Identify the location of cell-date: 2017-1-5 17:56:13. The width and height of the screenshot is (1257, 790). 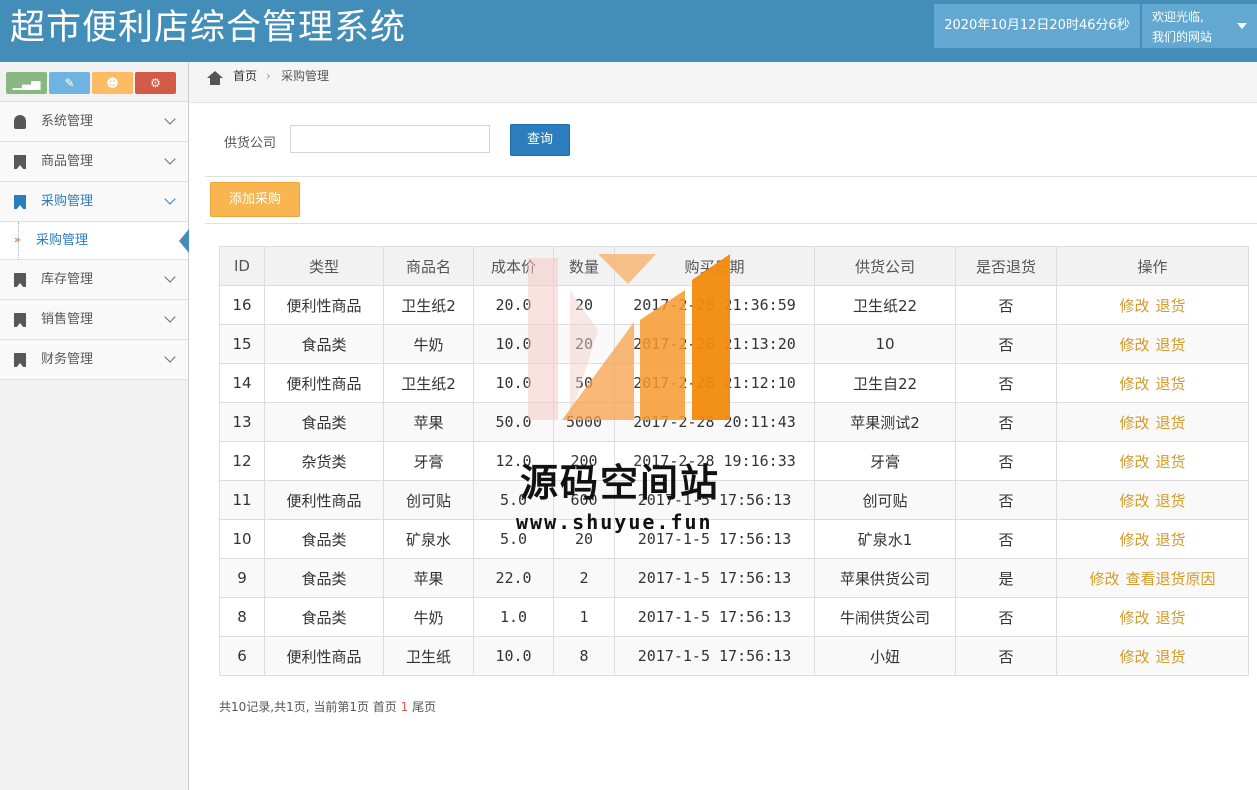
(714, 656).